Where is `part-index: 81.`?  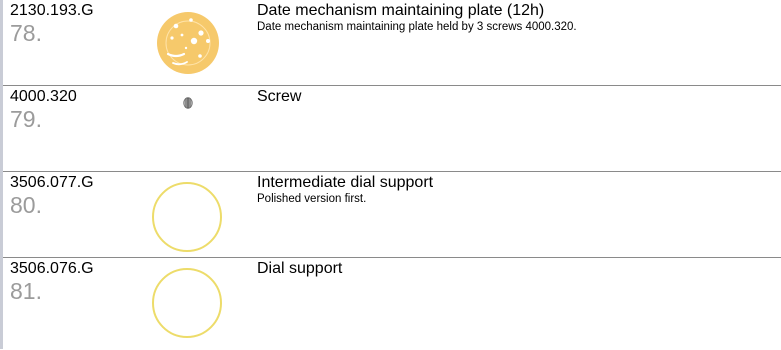 part-index: 81. is located at coordinates (26, 291).